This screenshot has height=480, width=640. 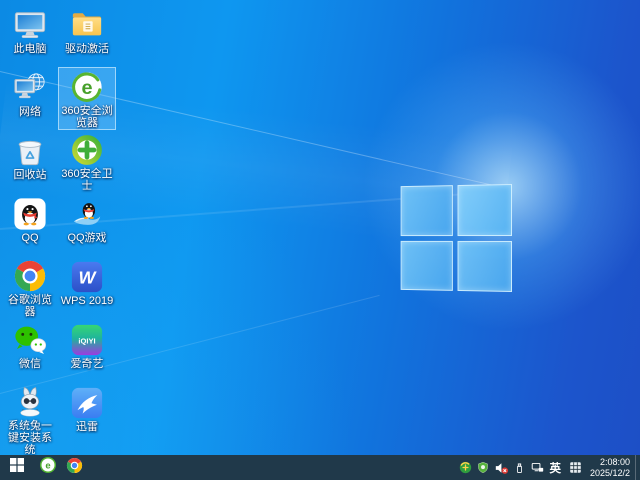 I want to click on desktop-icon-360-safeguard: 360安全卫士, so click(x=87, y=161).